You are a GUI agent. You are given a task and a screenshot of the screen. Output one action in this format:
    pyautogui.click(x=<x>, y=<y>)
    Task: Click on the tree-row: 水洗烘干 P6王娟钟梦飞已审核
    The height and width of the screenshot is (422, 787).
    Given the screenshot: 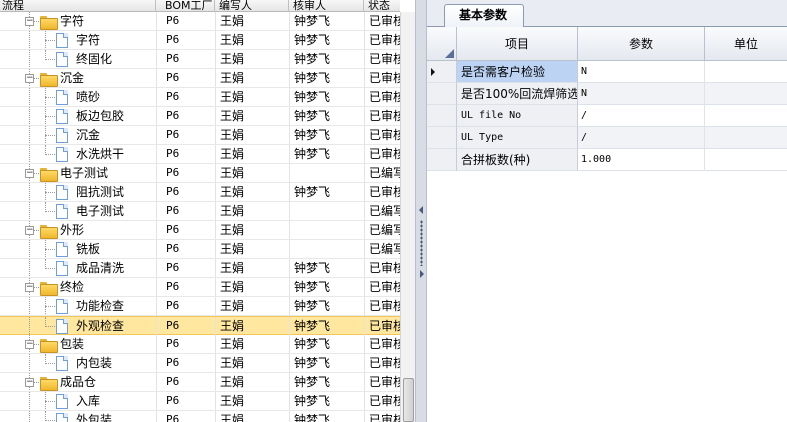 What is the action you would take?
    pyautogui.click(x=200, y=154)
    